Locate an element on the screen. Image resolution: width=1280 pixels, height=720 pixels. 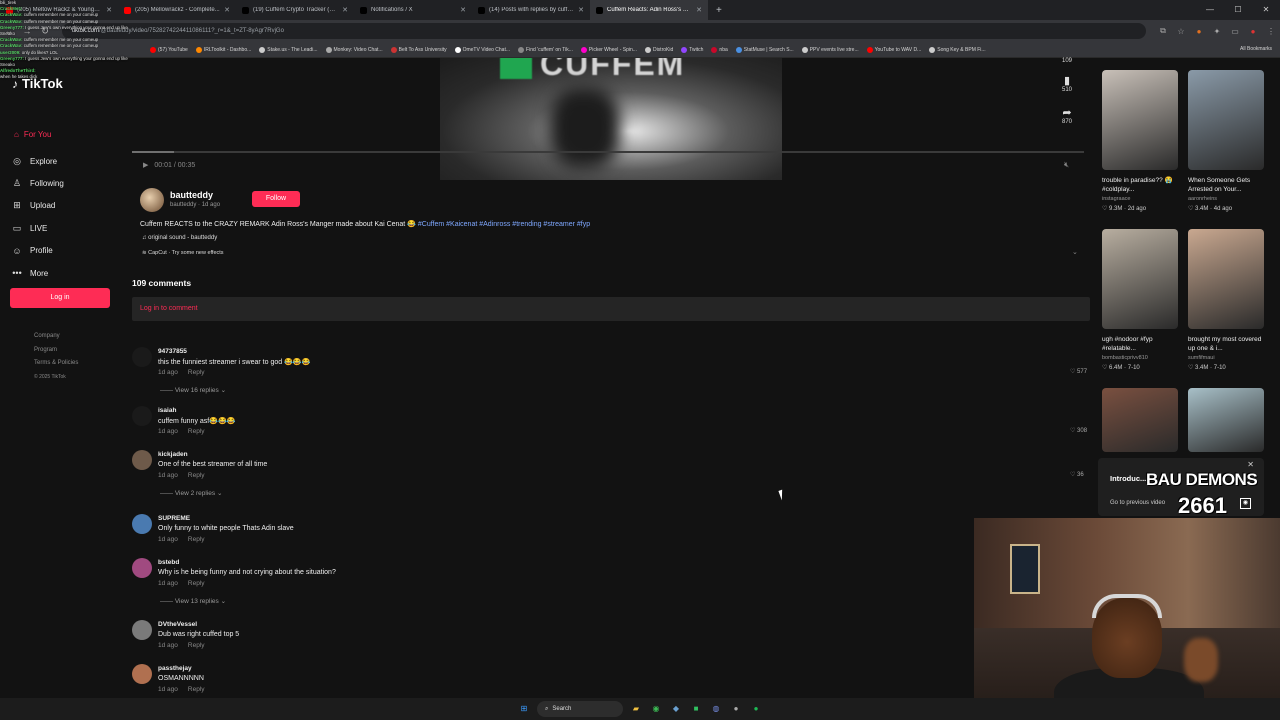
file-explorer-icon: ▰ is located at coordinates (636, 709).